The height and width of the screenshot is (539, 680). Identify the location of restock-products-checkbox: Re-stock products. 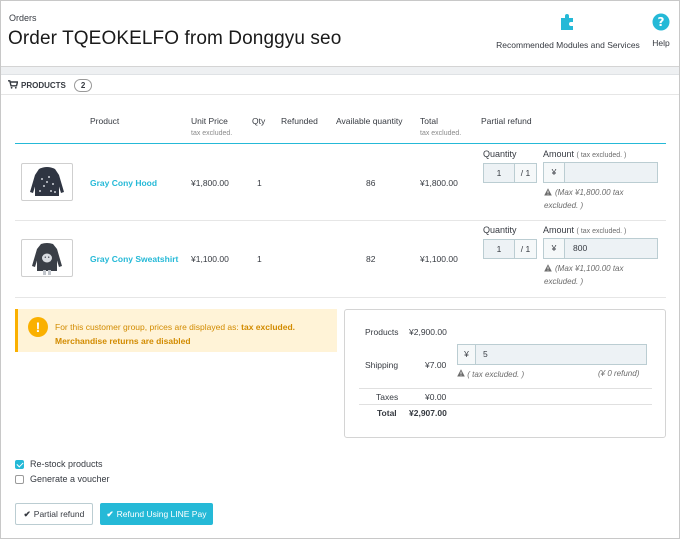
(59, 464).